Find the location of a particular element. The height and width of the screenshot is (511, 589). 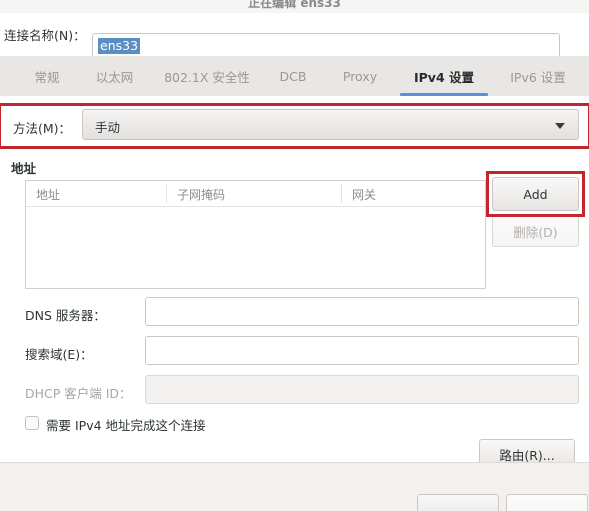

cancel-button is located at coordinates (458, 502).